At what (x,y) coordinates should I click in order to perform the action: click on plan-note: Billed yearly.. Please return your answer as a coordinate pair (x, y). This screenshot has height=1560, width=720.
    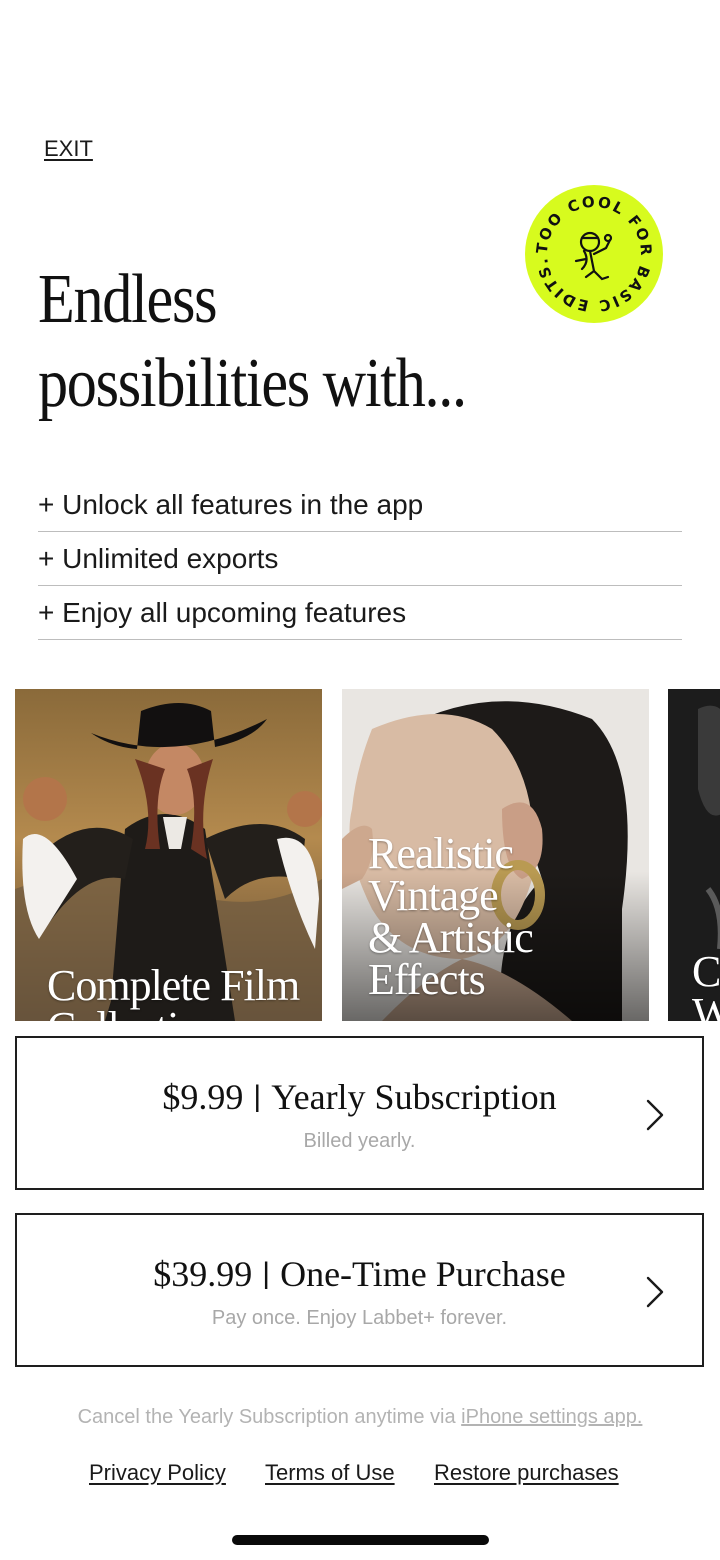
    Looking at the image, I should click on (359, 1141).